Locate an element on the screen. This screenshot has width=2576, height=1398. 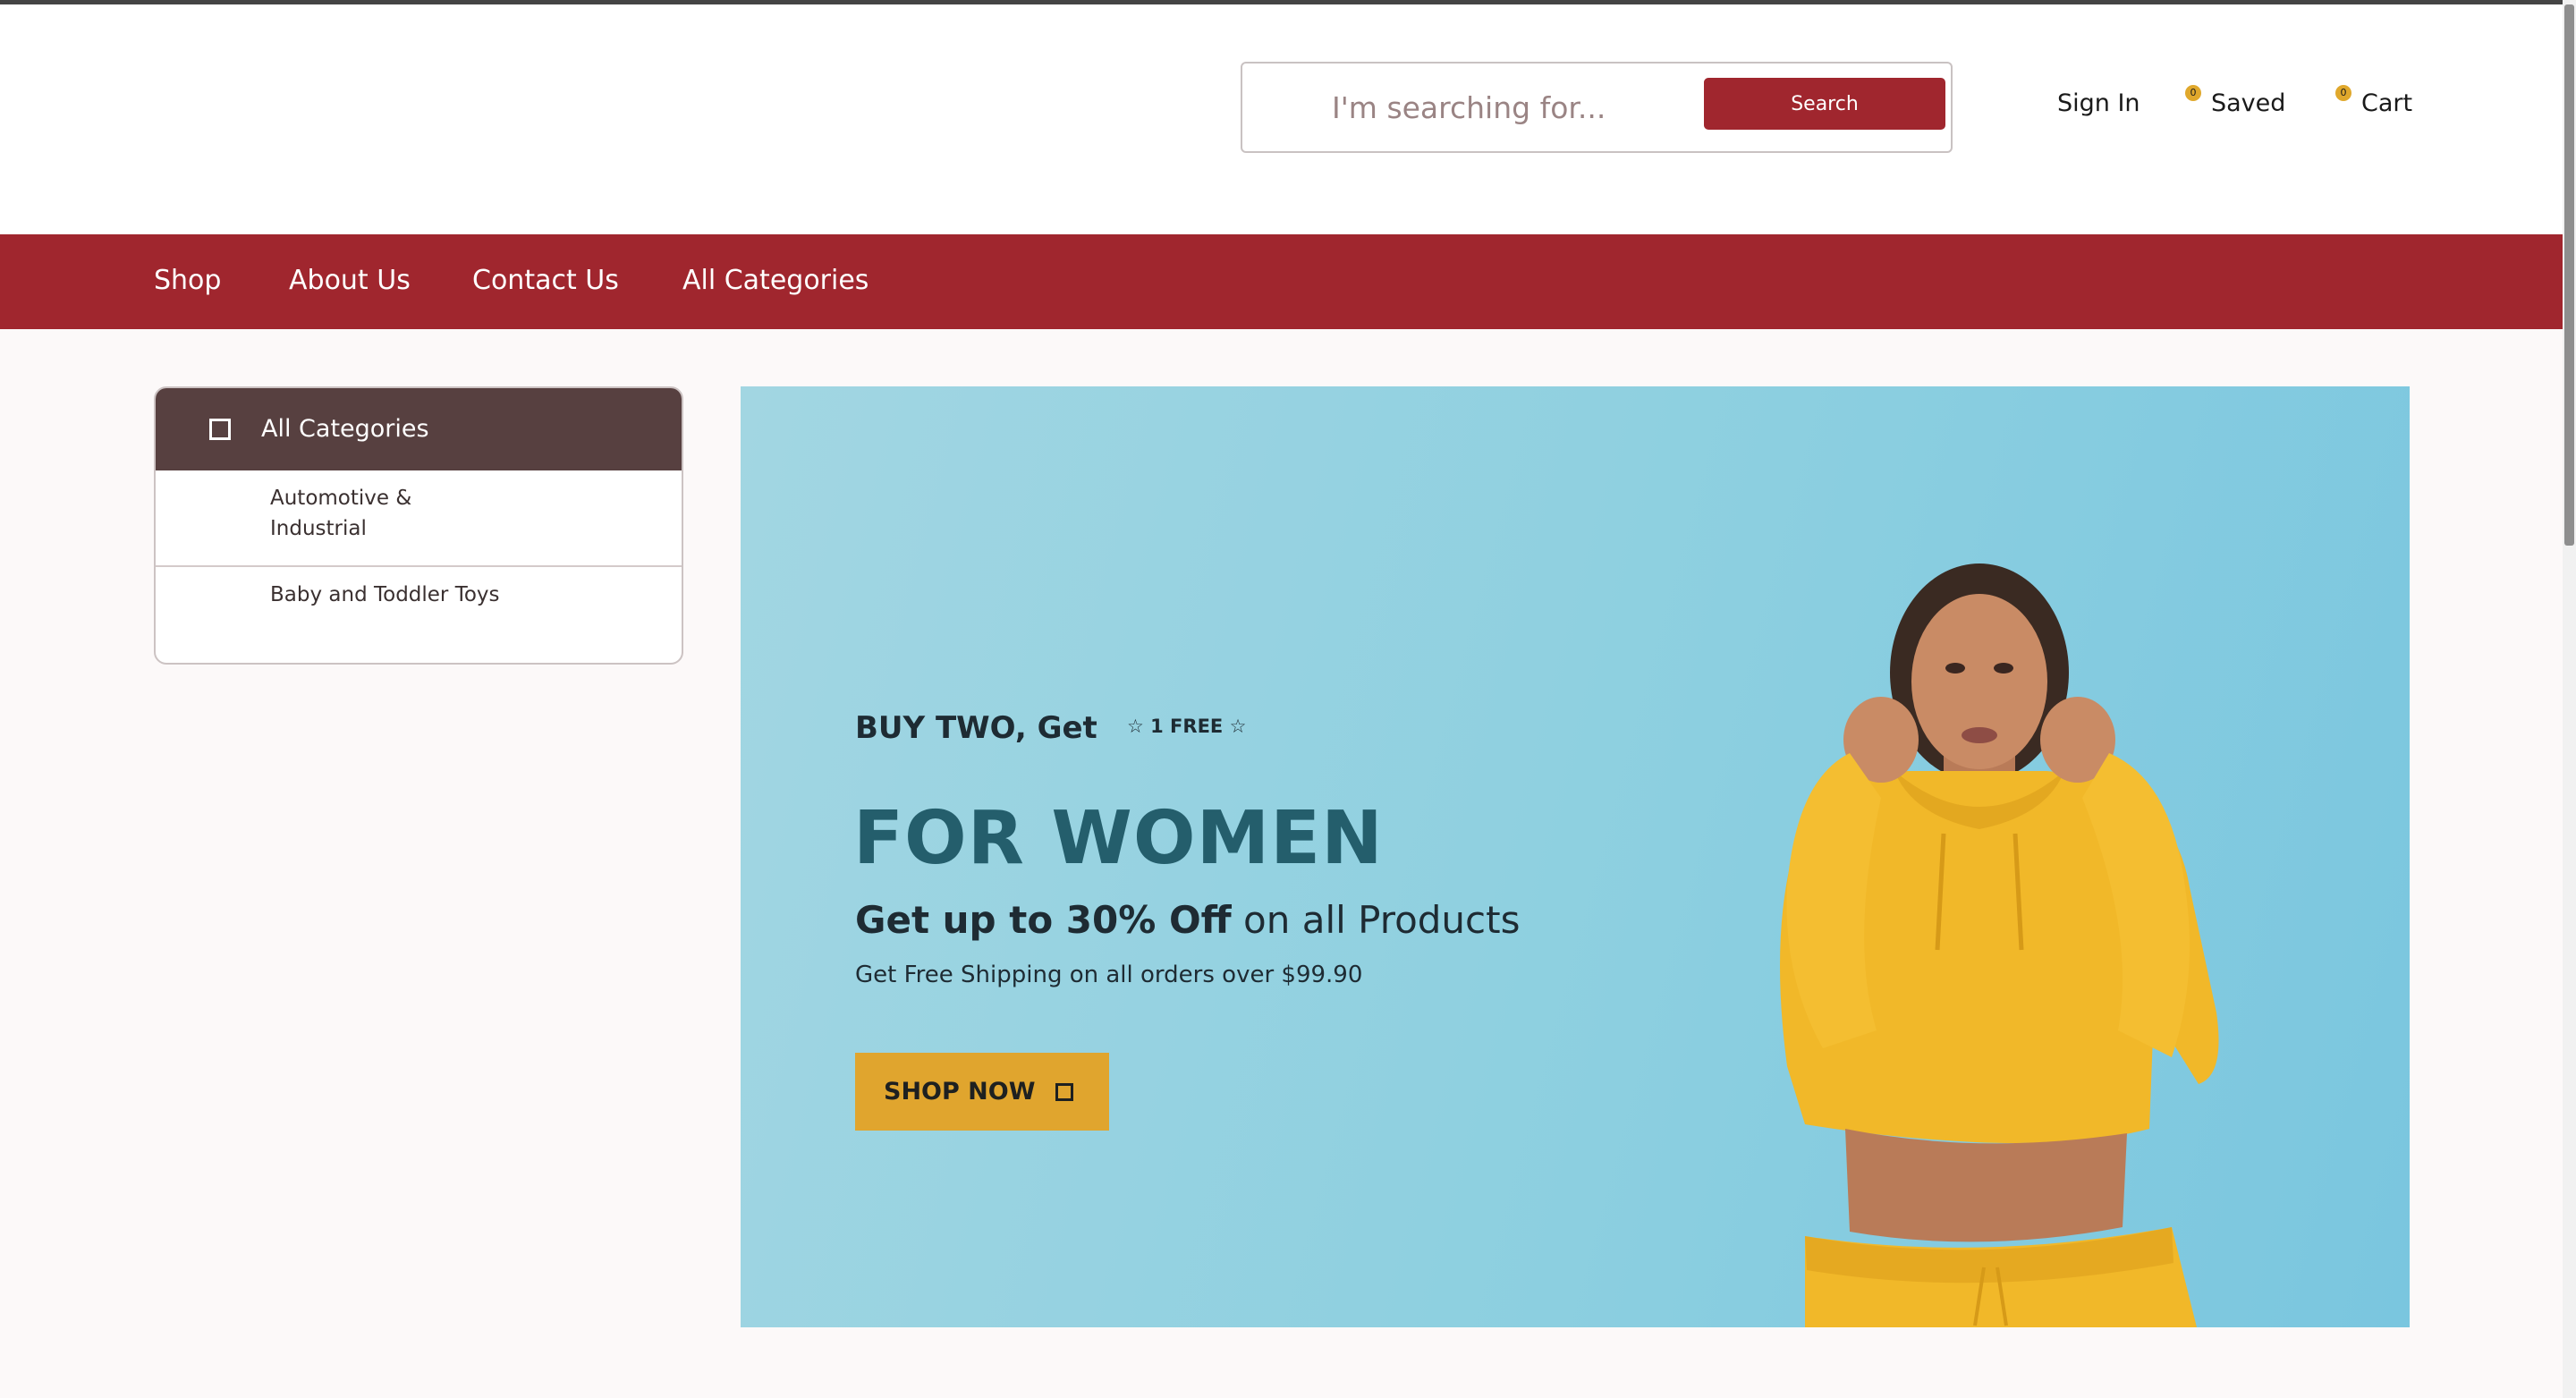
category-item-label: Baby and Toddler Toys is located at coordinates (385, 594).